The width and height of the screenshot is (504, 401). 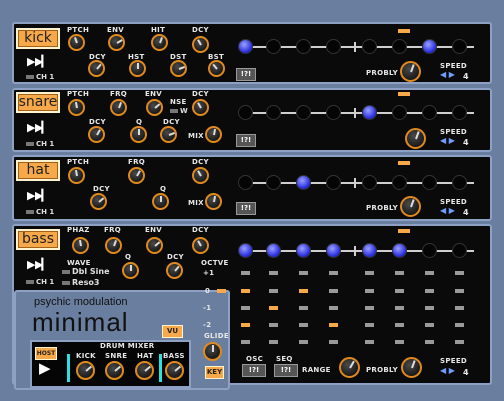 I want to click on bass-key-button: KEY, so click(x=214, y=372).